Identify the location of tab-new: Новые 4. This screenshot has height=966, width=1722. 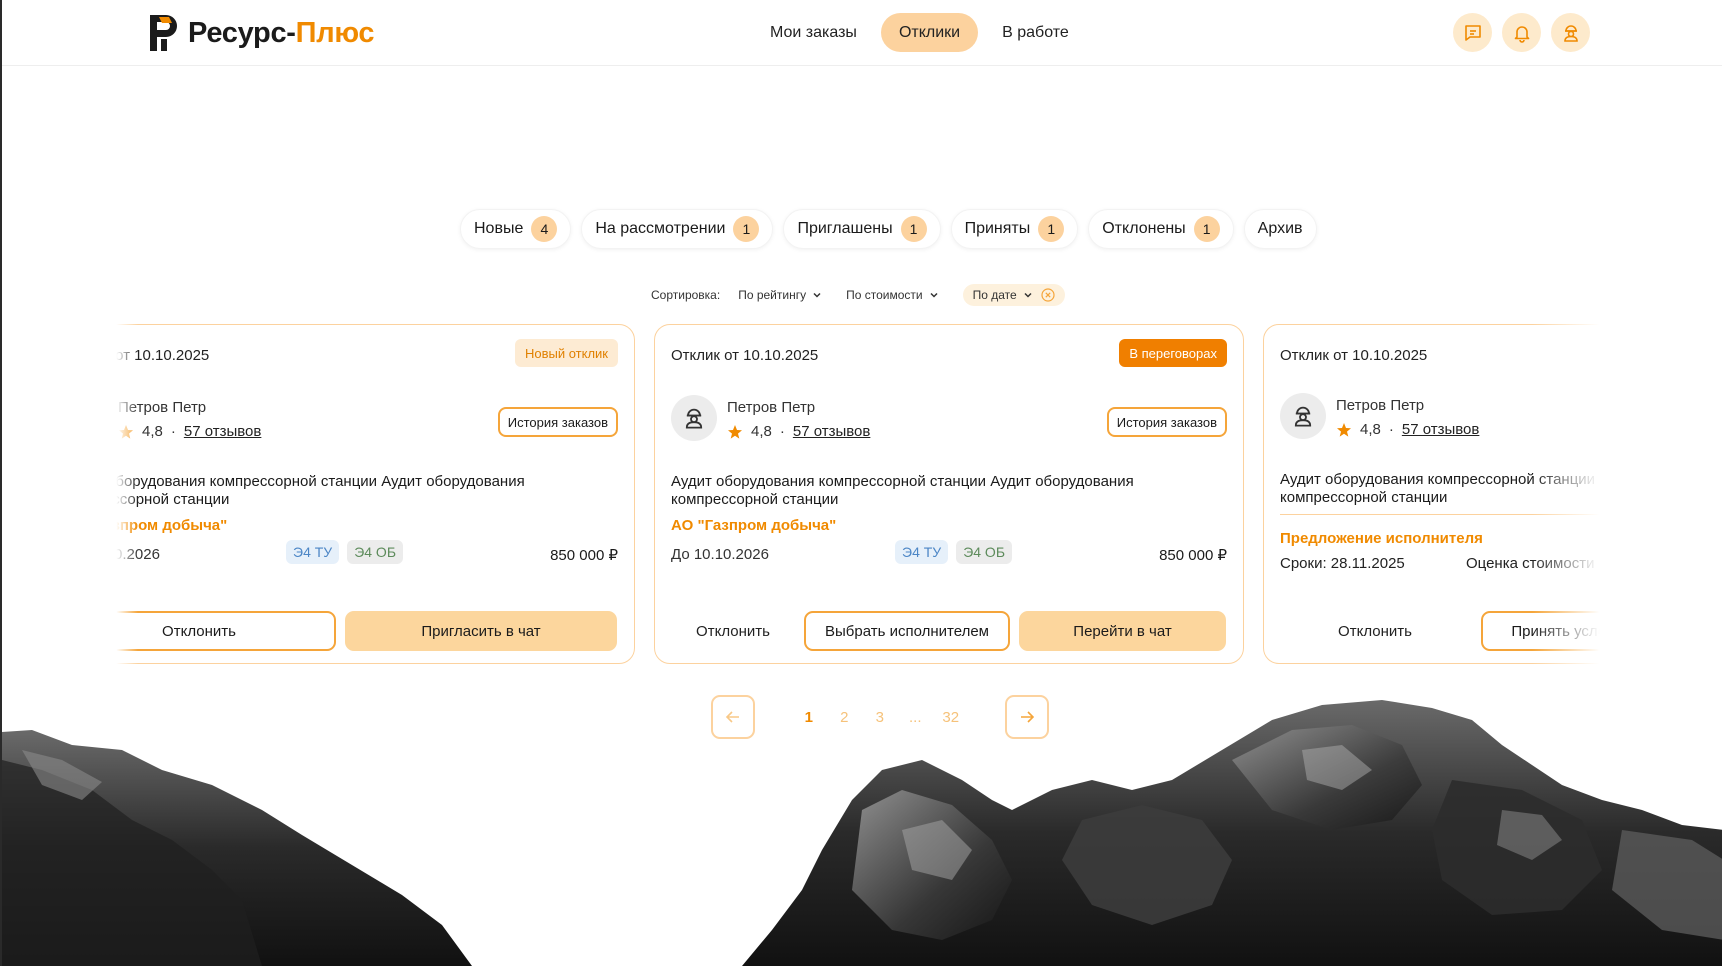
(516, 229).